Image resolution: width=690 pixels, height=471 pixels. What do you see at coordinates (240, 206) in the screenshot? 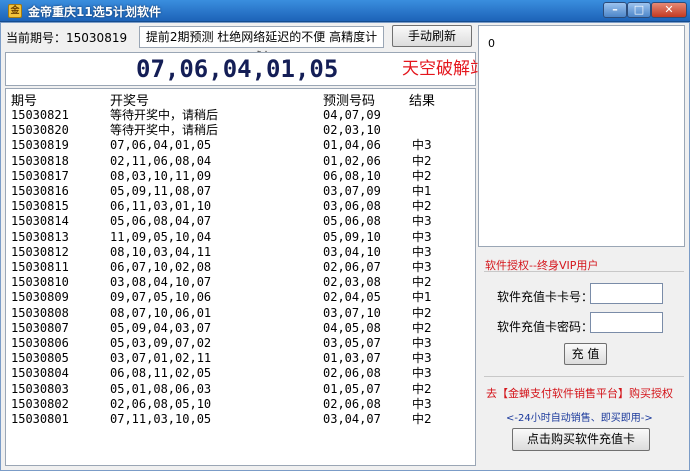
I see `table-row: 15030815 06,11,03,01,10 03,06,08 中2` at bounding box center [240, 206].